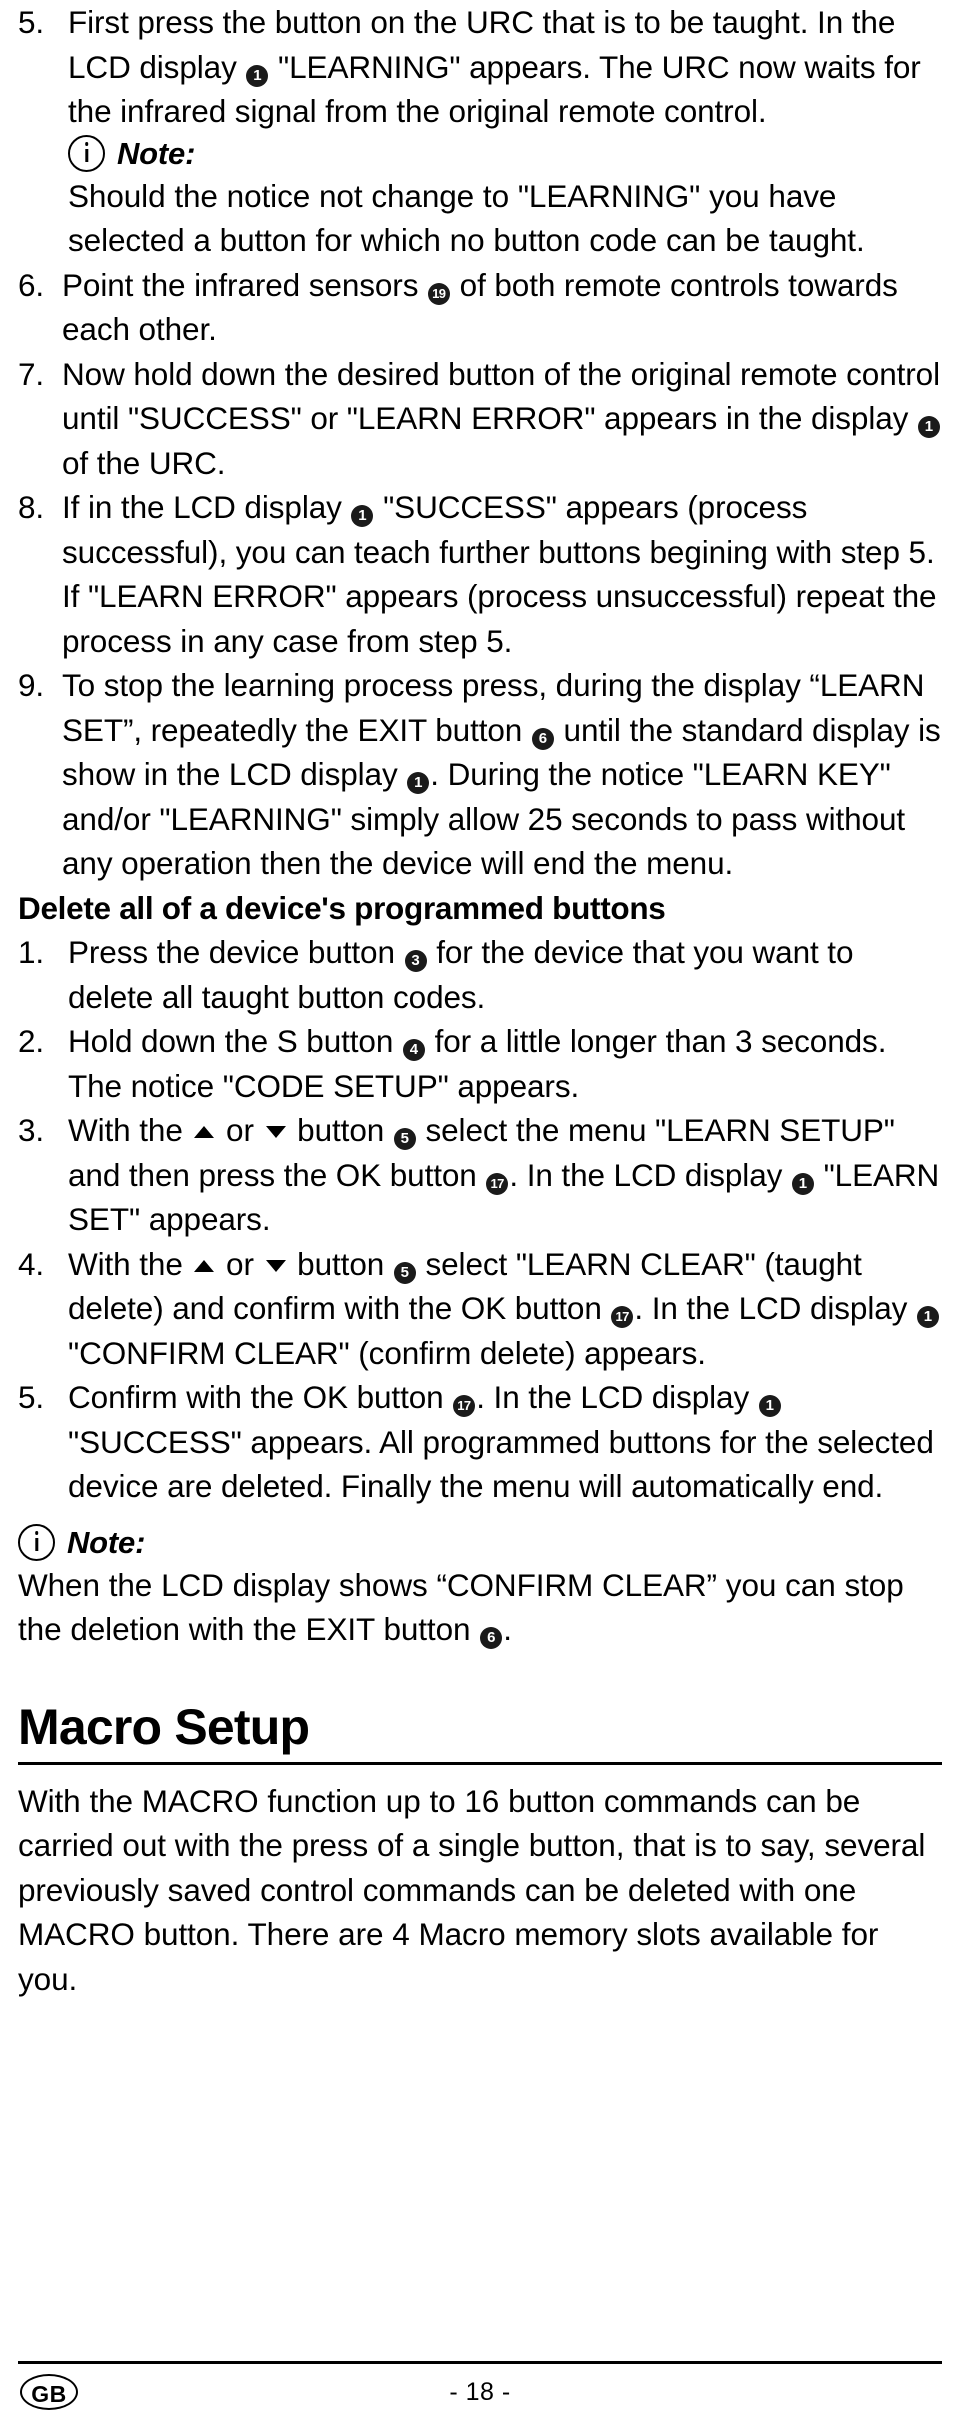  I want to click on step-text-part-a: Confirm with the OK button, so click(260, 1397).